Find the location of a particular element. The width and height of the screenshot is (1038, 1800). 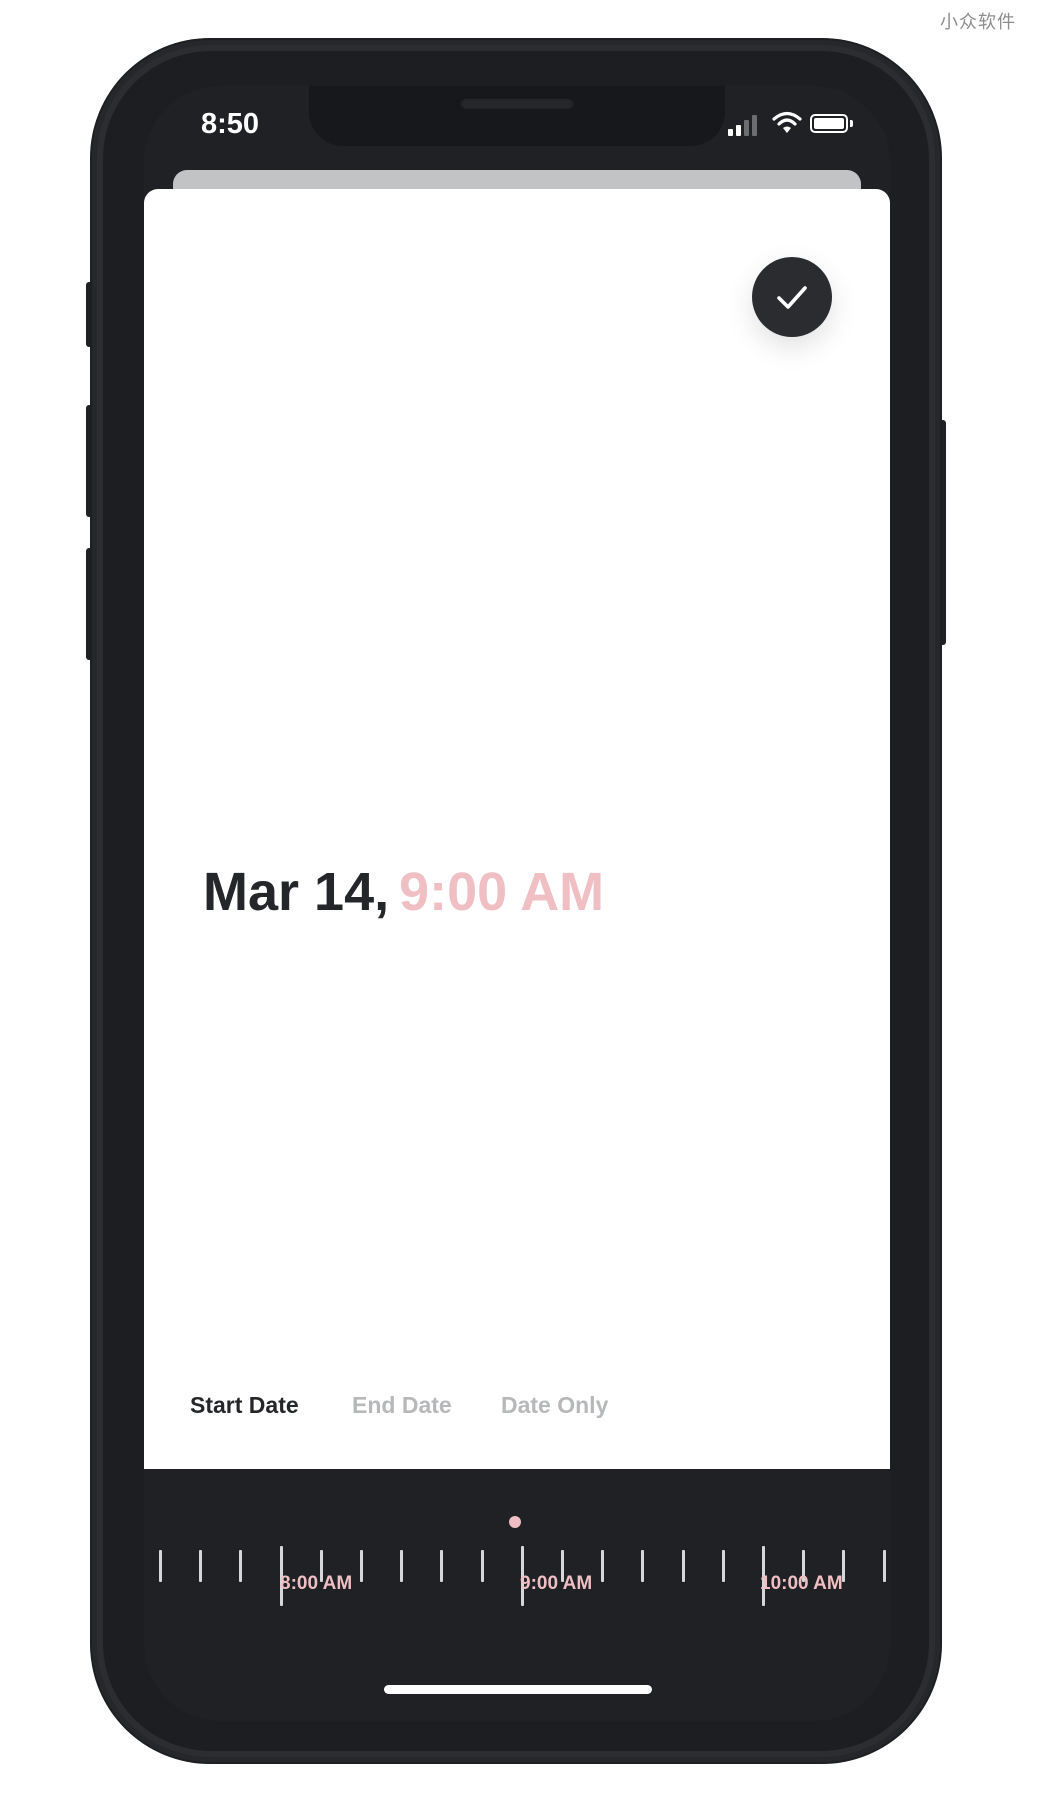

ruler-label-10am: 10:00 AM is located at coordinates (801, 1583).